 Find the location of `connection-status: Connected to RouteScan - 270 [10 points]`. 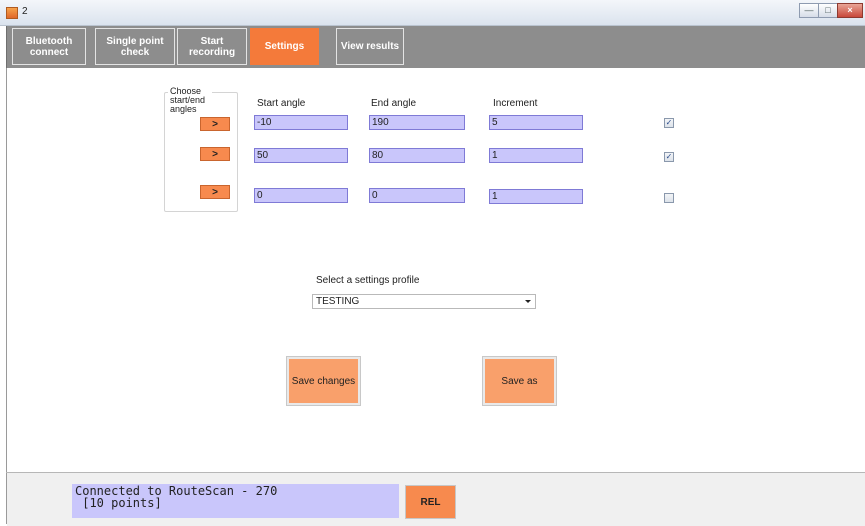

connection-status: Connected to RouteScan - 270 [10 points] is located at coordinates (235, 501).